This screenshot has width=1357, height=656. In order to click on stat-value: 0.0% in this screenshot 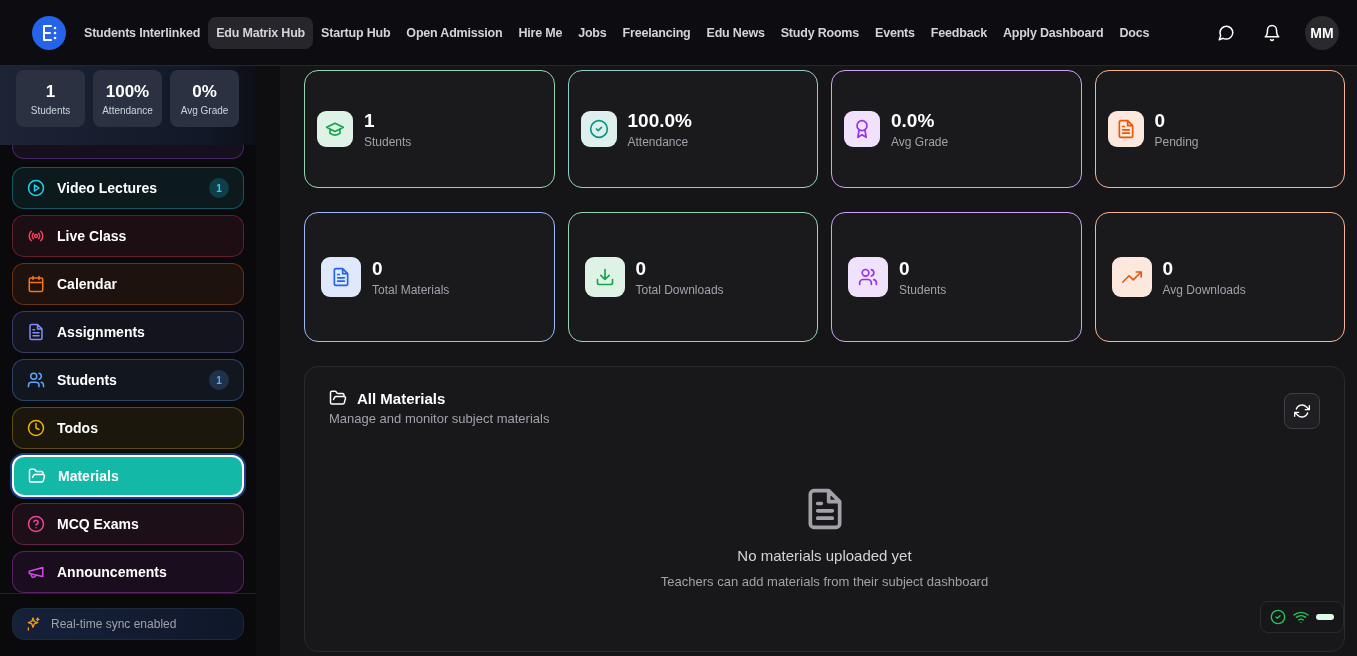, I will do `click(913, 120)`.